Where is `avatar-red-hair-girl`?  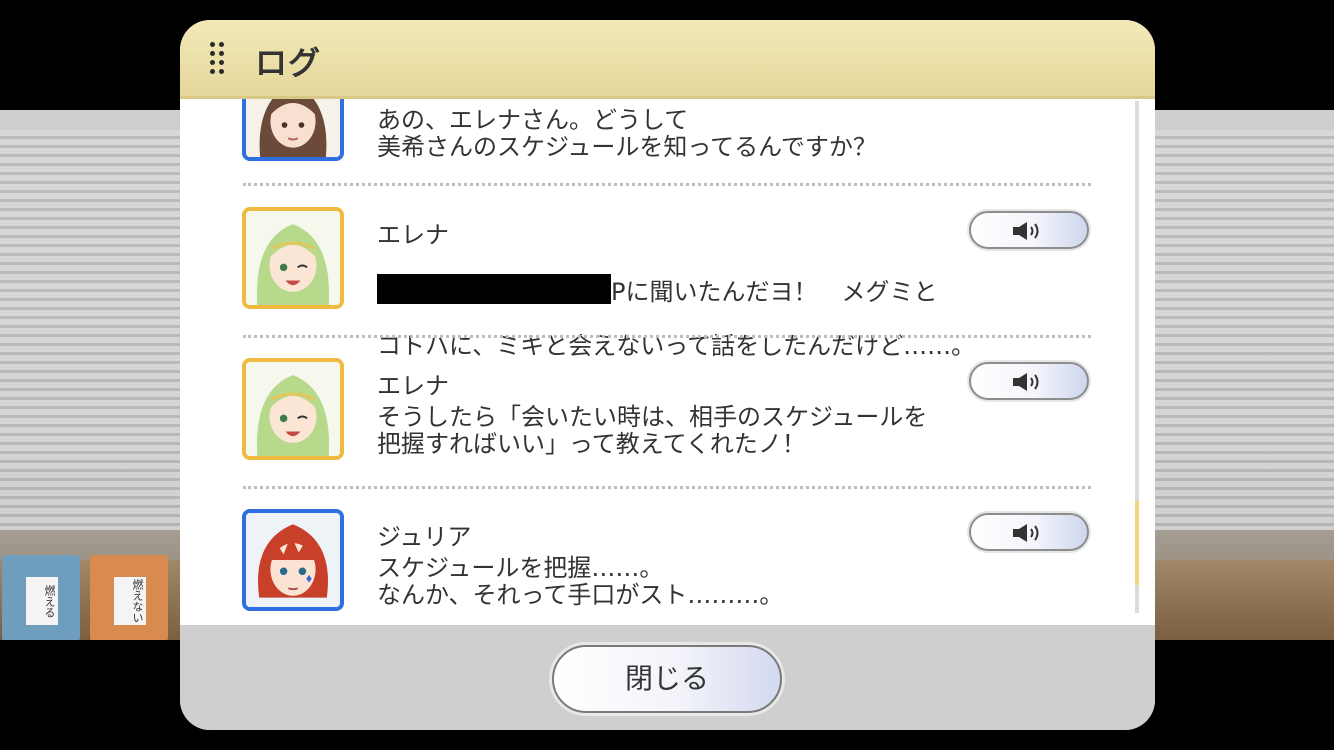 avatar-red-hair-girl is located at coordinates (293, 560).